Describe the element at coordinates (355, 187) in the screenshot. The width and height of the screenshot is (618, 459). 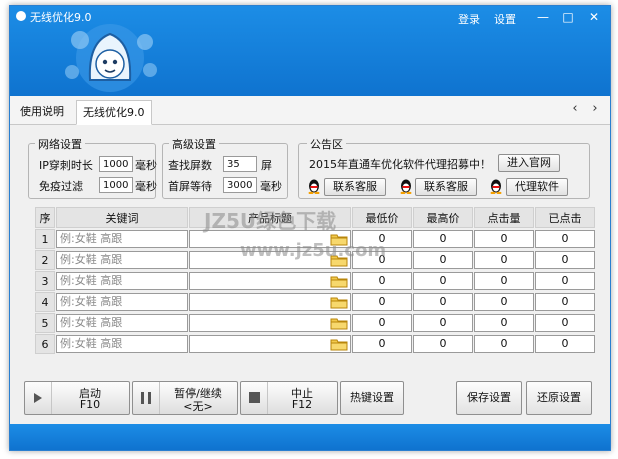
I see `contact-service-button-1: 联系客服` at that location.